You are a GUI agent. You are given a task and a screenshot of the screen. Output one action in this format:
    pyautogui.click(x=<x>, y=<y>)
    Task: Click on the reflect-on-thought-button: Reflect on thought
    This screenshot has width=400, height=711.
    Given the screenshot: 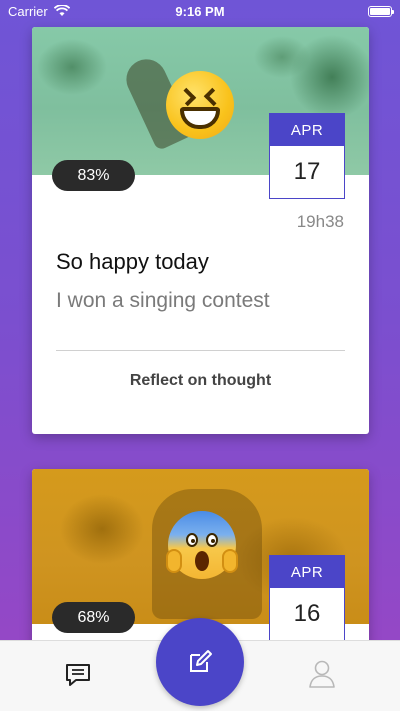 What is the action you would take?
    pyautogui.click(x=200, y=381)
    